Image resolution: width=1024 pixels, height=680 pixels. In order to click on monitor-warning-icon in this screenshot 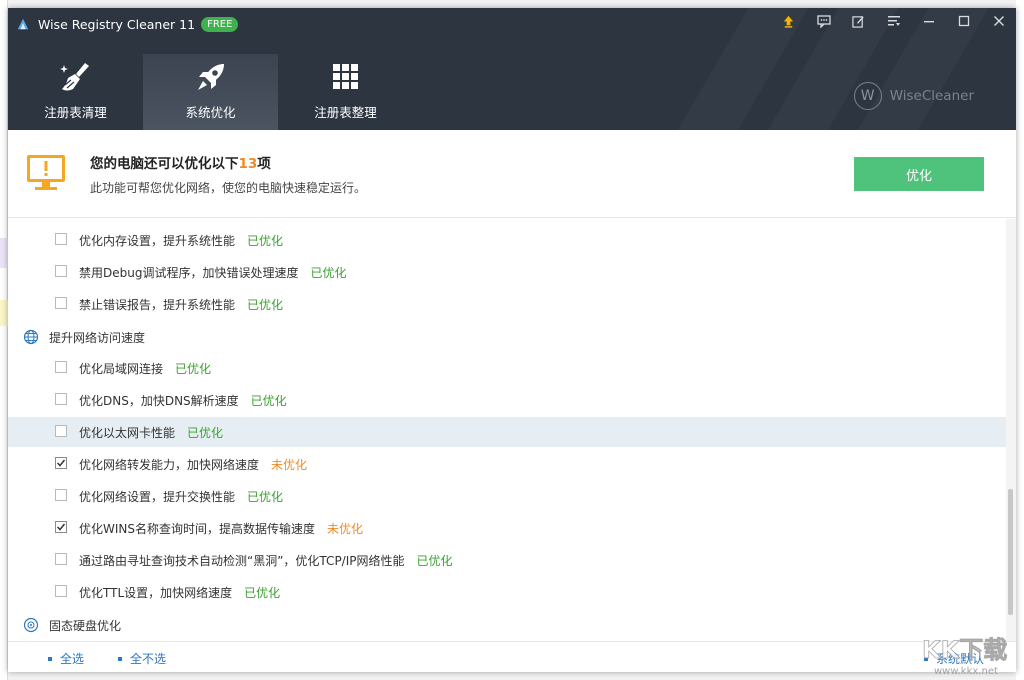, I will do `click(46, 173)`.